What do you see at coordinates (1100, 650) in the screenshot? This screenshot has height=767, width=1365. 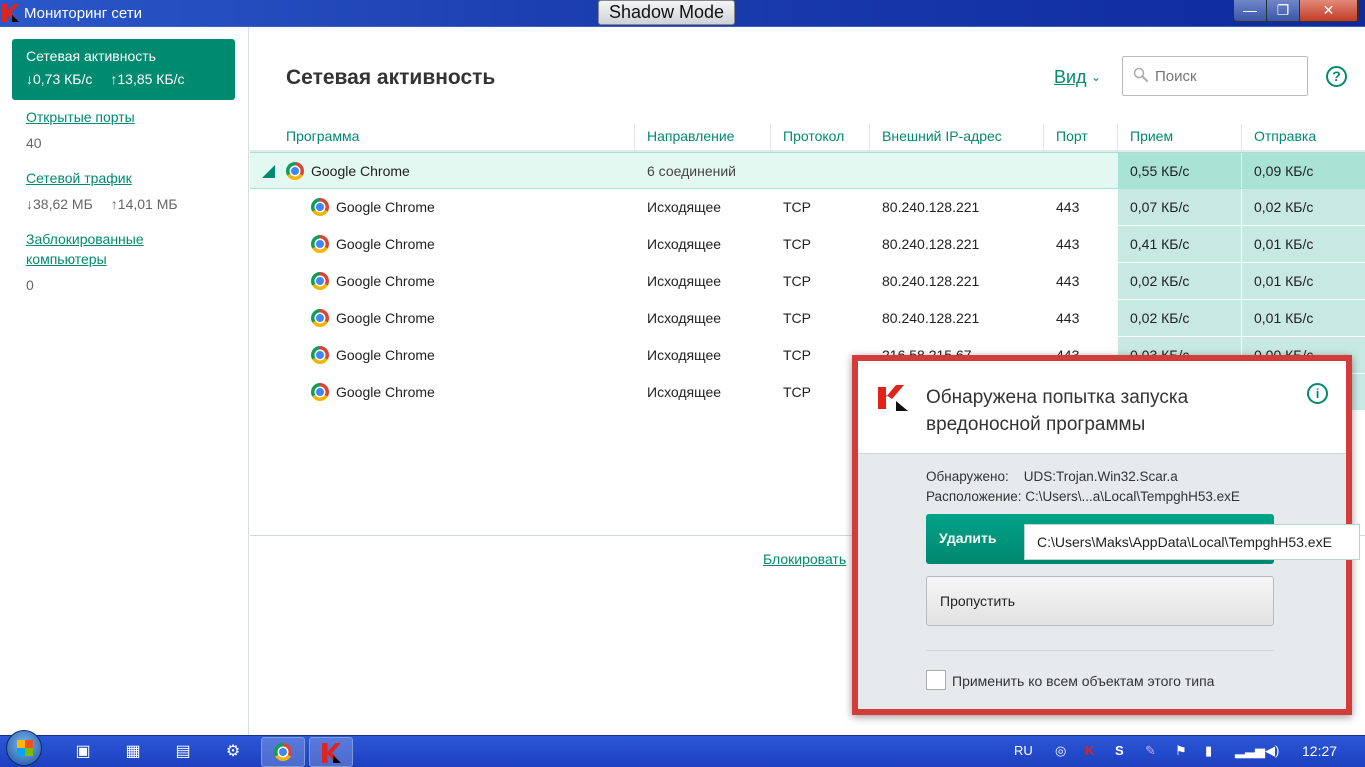 I see `dialog-divider` at bounding box center [1100, 650].